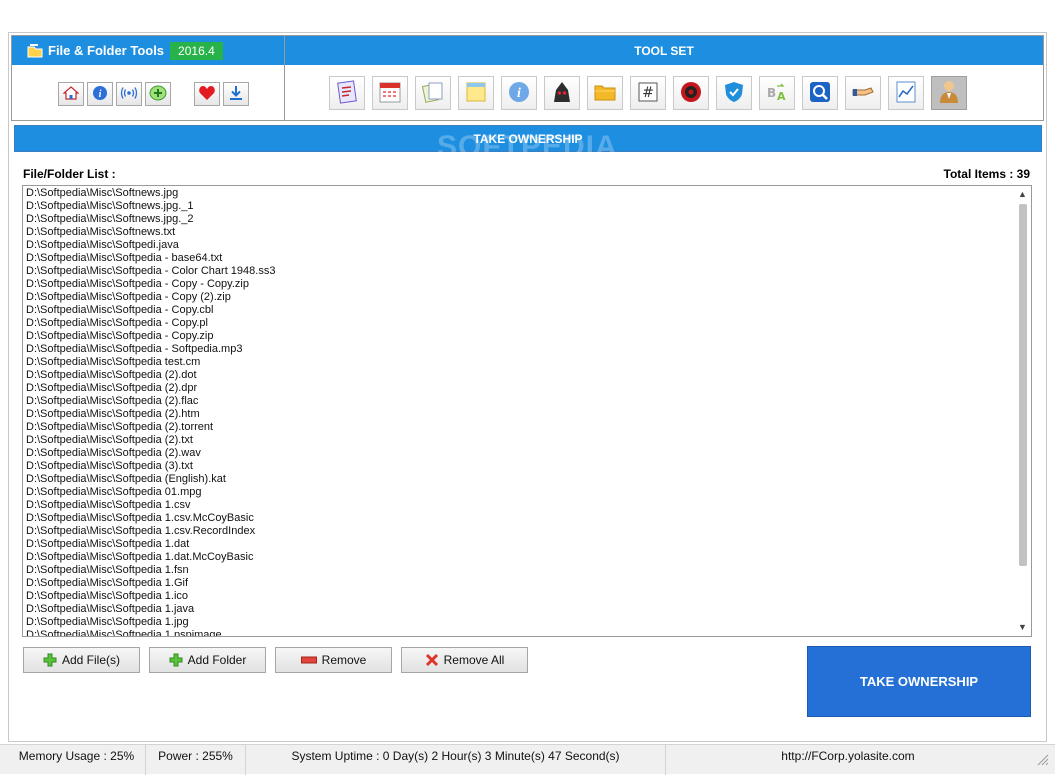 This screenshot has height=775, width=1055. I want to click on add-button, so click(158, 94).